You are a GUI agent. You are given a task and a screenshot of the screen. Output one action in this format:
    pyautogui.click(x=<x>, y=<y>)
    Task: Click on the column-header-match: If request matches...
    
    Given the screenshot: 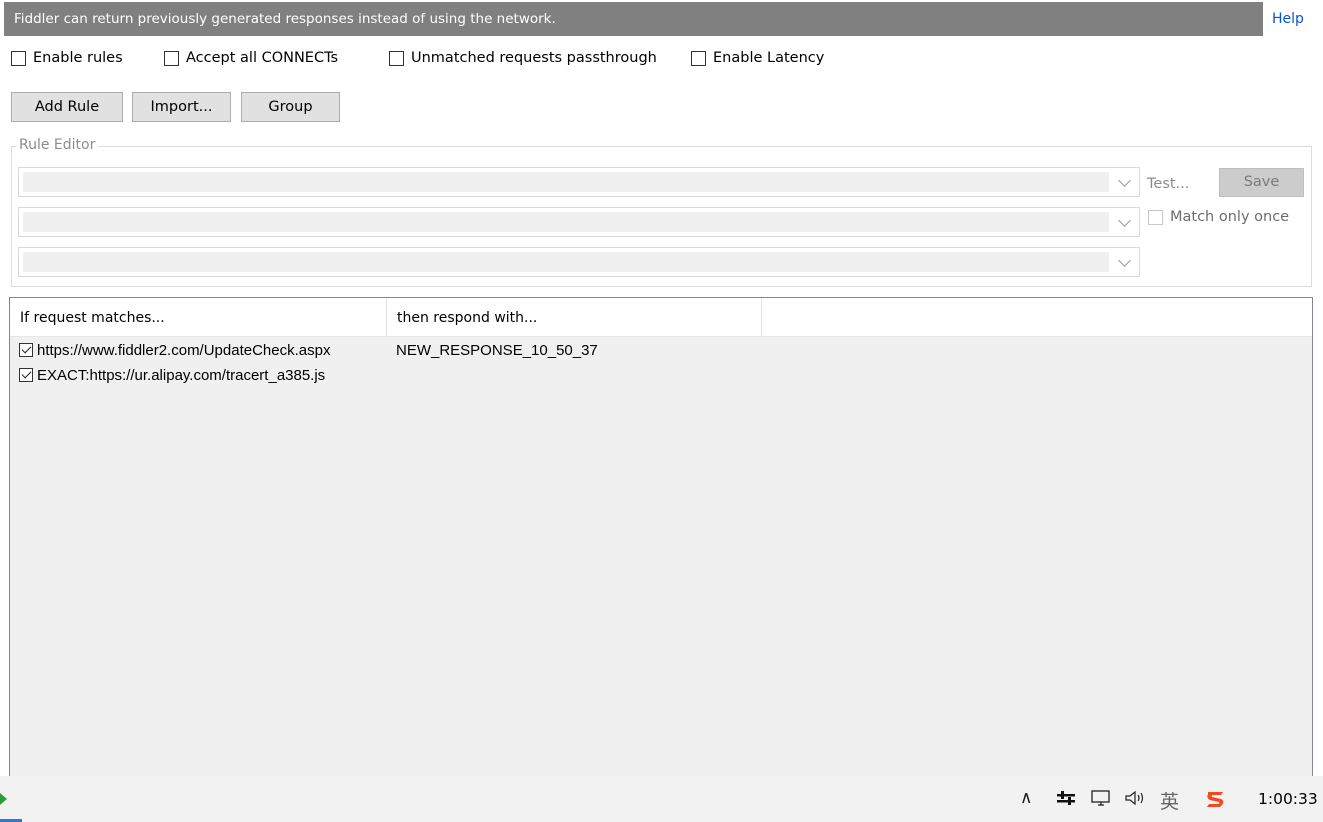 What is the action you would take?
    pyautogui.click(x=198, y=317)
    